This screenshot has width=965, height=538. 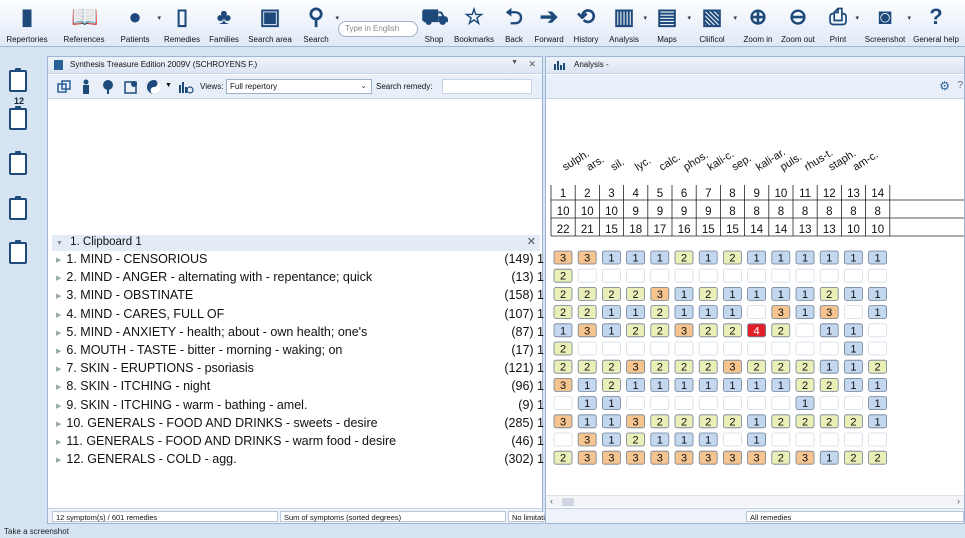 I want to click on rubric-row: ▶ 8. SKIN - ITCHING - night (96) 1, so click(x=300, y=387).